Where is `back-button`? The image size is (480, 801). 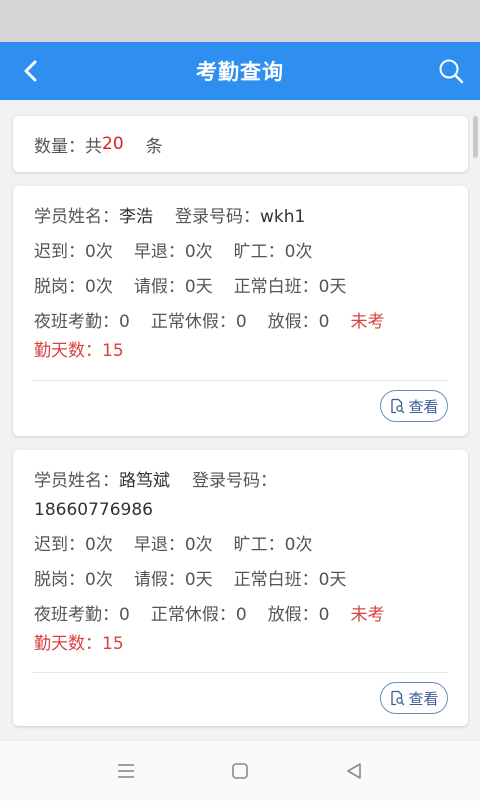
back-button is located at coordinates (31, 71).